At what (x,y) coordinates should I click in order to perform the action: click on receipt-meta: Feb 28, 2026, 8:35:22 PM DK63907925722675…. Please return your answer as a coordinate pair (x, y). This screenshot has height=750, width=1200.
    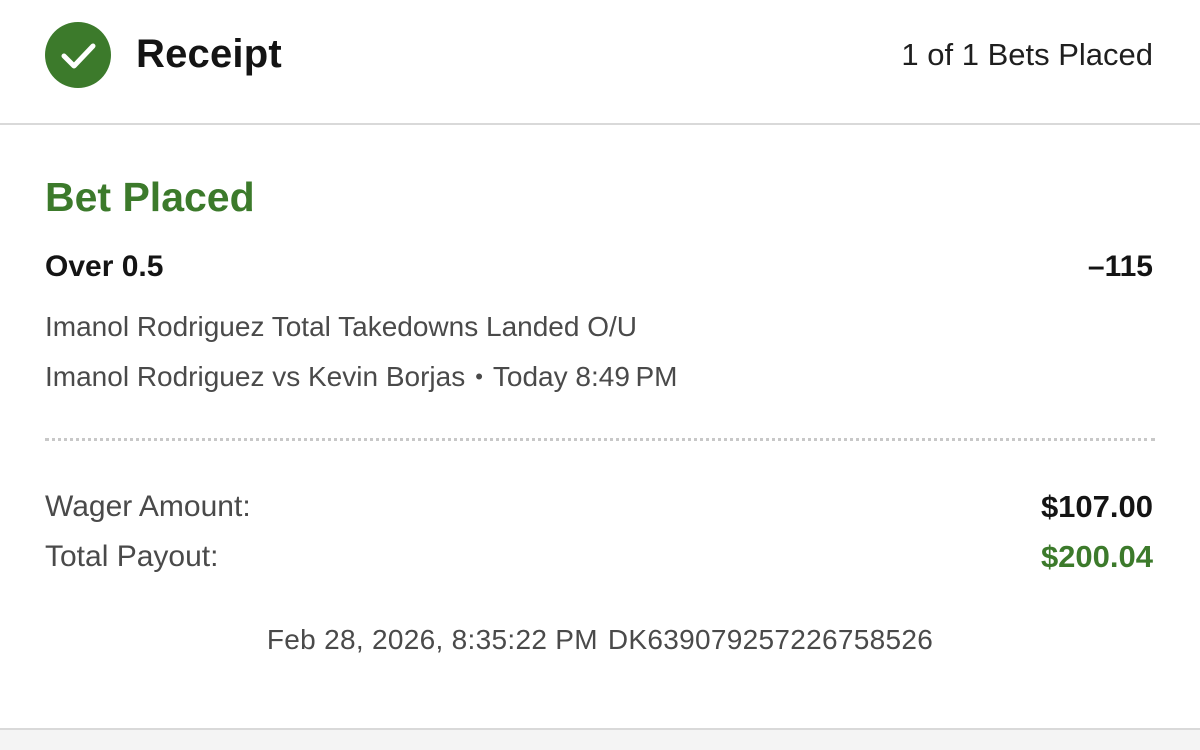
    Looking at the image, I should click on (600, 640).